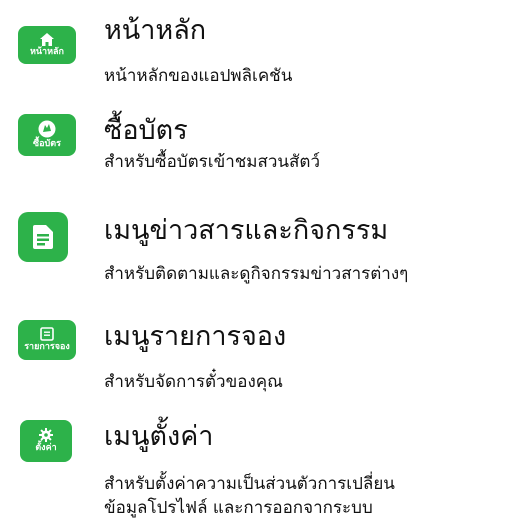 The width and height of the screenshot is (506, 524). Describe the element at coordinates (47, 334) in the screenshot. I see `booking-list-icon` at that location.